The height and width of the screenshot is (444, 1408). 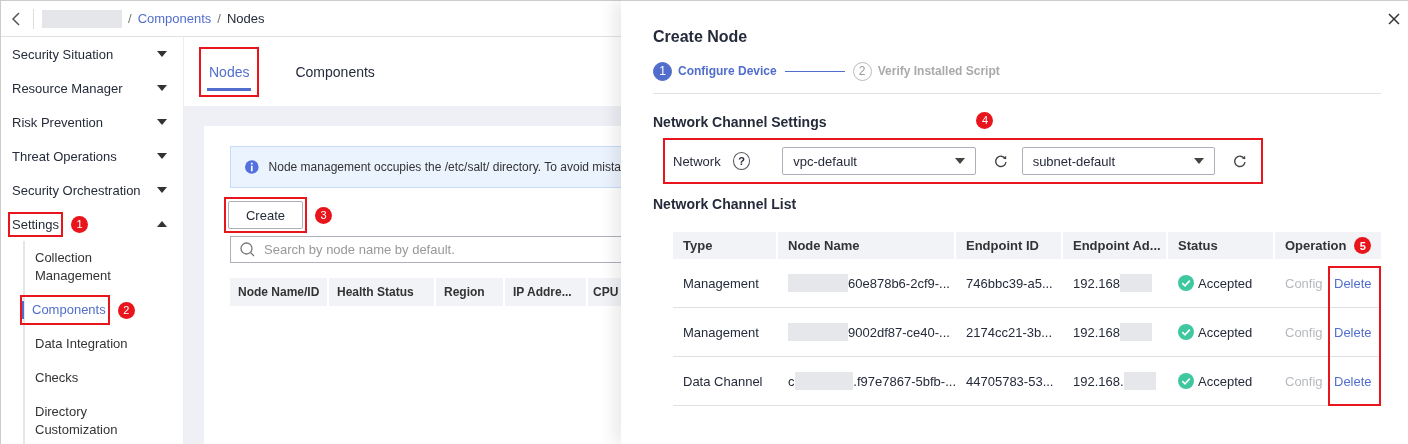 What do you see at coordinates (662, 71) in the screenshot?
I see `step-number: 1` at bounding box center [662, 71].